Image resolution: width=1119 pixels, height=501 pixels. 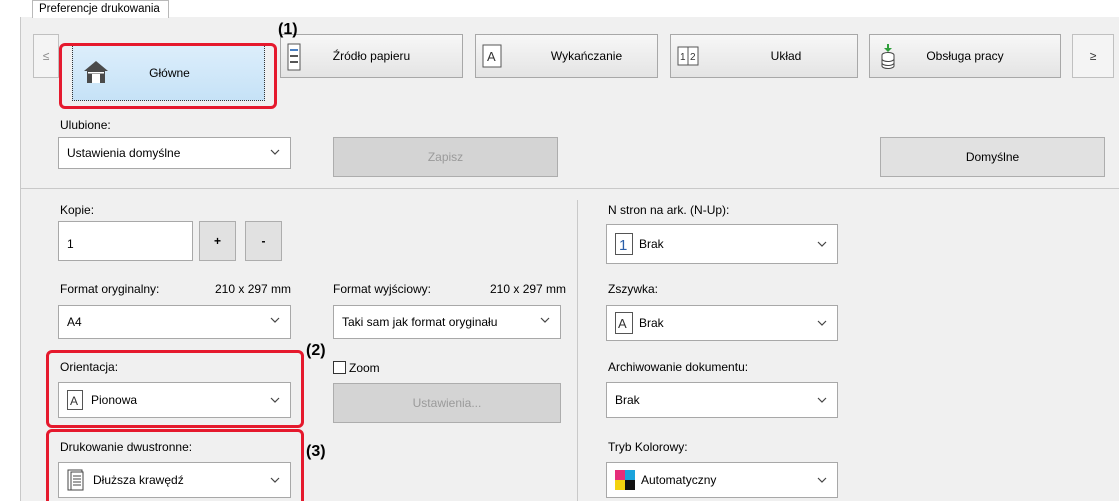 What do you see at coordinates (77, 210) in the screenshot?
I see `copies-label: Kopie:` at bounding box center [77, 210].